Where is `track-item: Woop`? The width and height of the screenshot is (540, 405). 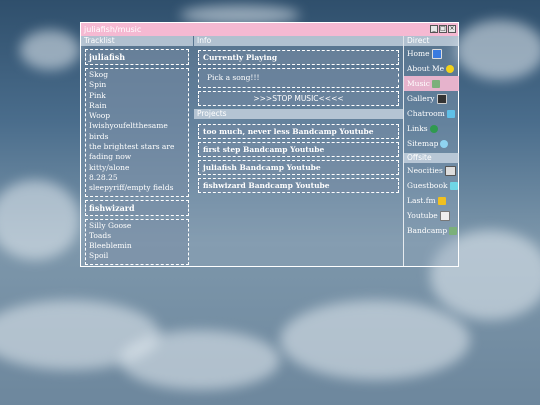 track-item: Woop is located at coordinates (137, 116).